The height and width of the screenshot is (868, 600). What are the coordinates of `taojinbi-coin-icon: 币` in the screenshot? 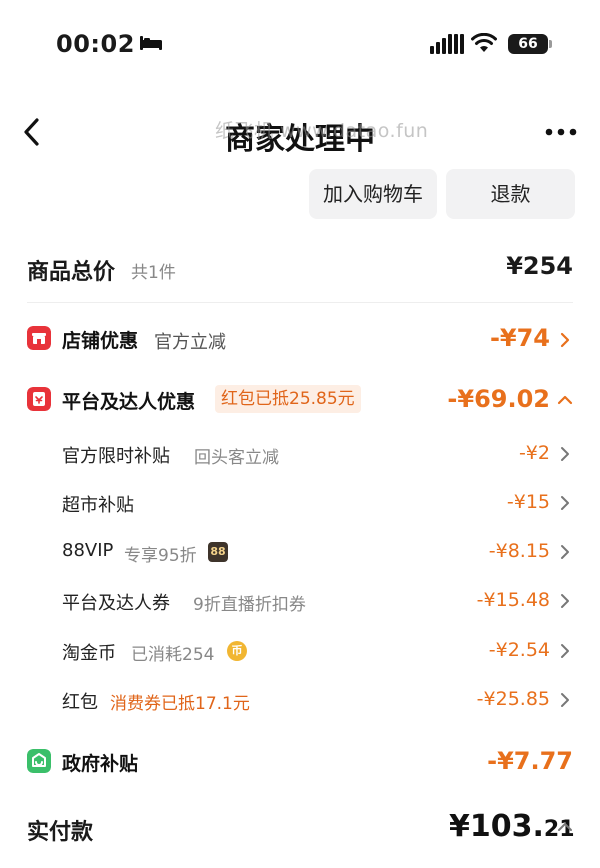 It's located at (237, 651).